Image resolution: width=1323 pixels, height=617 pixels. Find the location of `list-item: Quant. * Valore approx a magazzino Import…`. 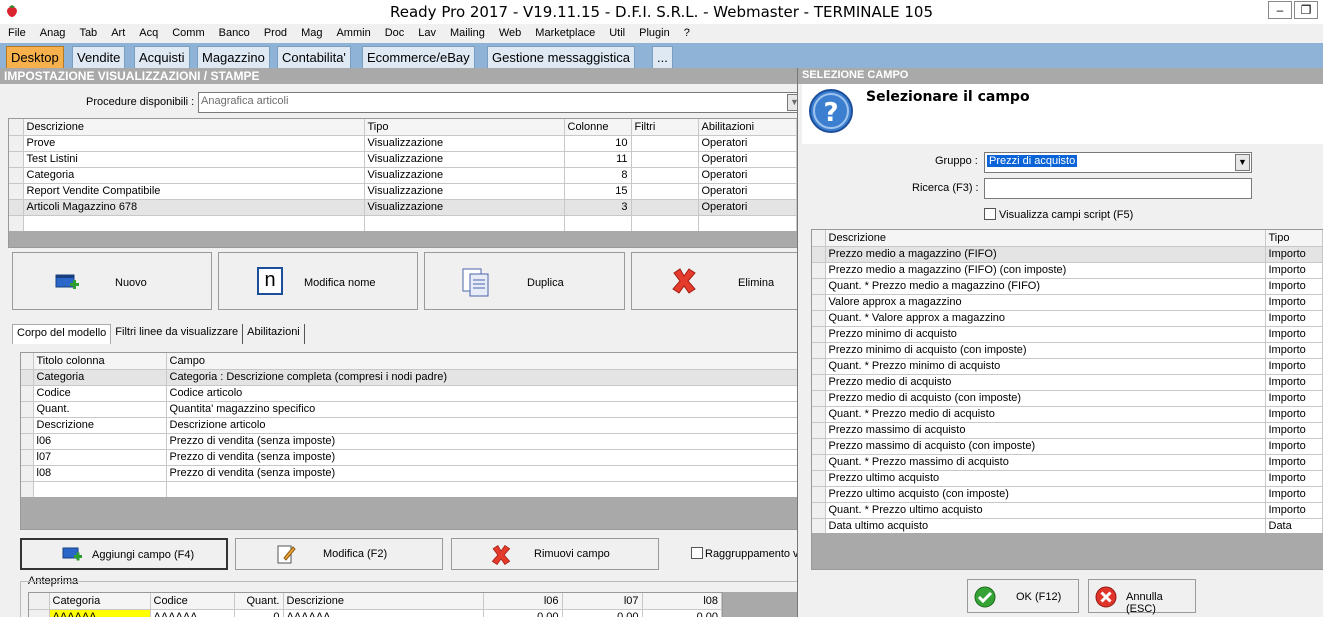

list-item: Quant. * Valore approx a magazzino Import… is located at coordinates (1067, 318).